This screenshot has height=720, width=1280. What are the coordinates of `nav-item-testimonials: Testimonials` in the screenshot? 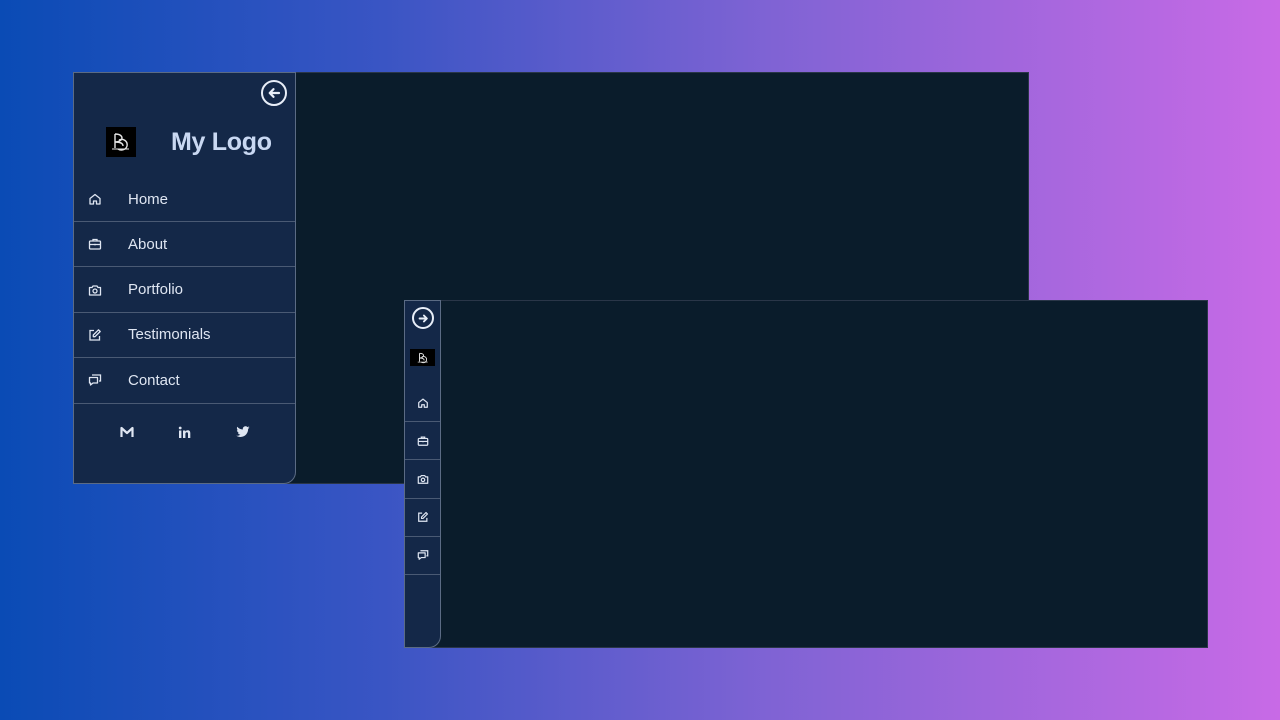 It's located at (184, 336).